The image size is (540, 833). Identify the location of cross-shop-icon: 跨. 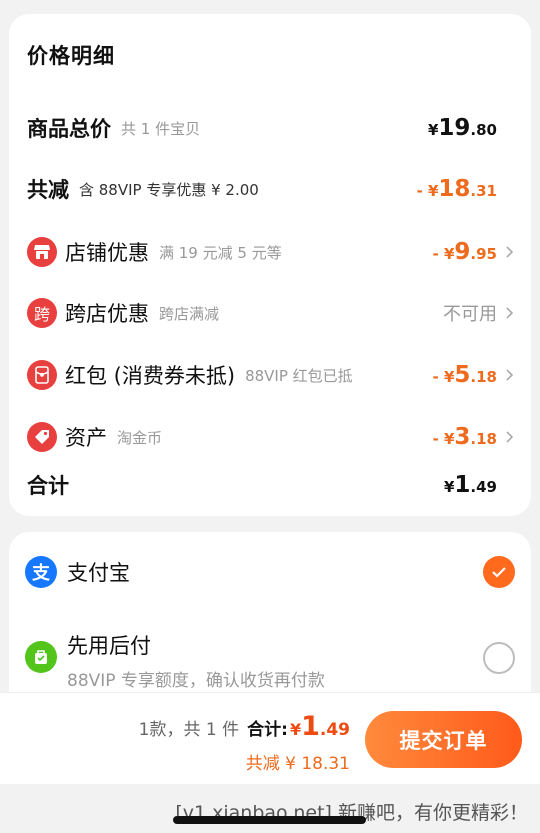
(42, 313).